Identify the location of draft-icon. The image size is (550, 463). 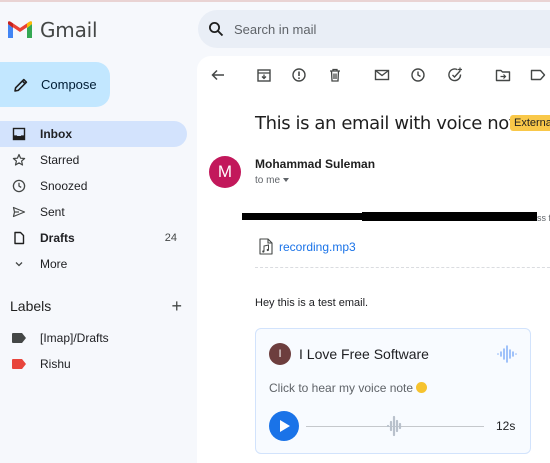
(19, 238).